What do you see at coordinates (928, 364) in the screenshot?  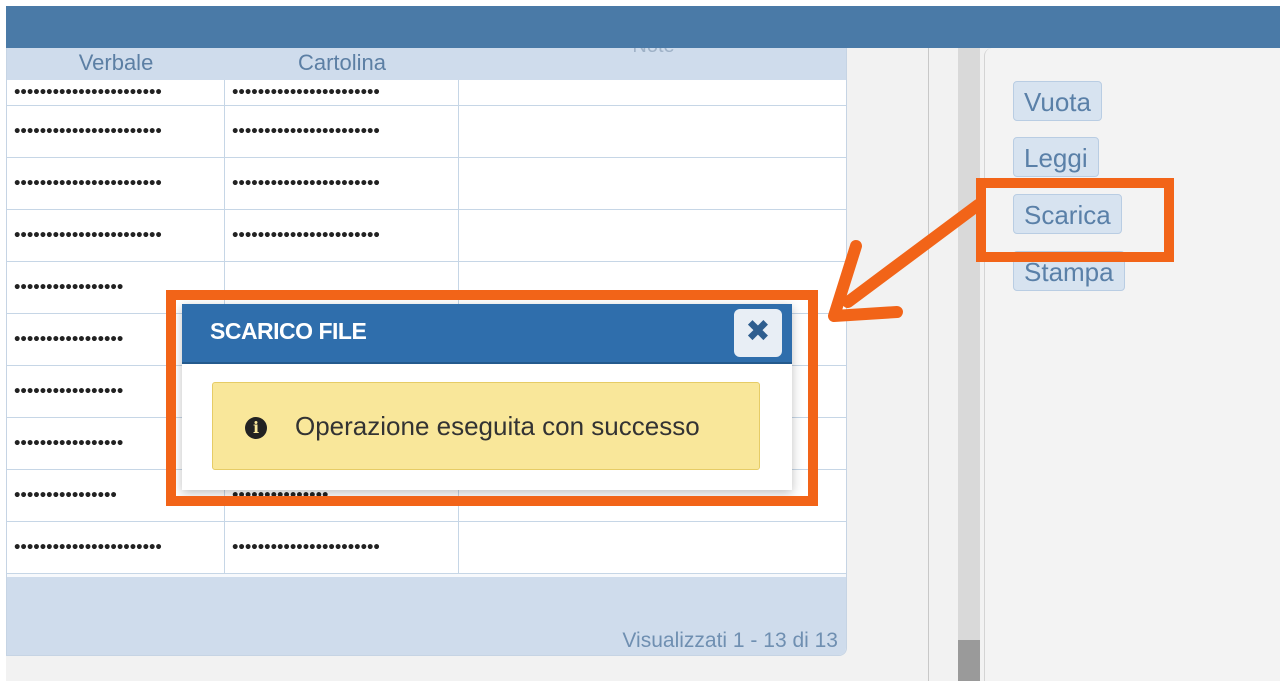 I see `panel-divider` at bounding box center [928, 364].